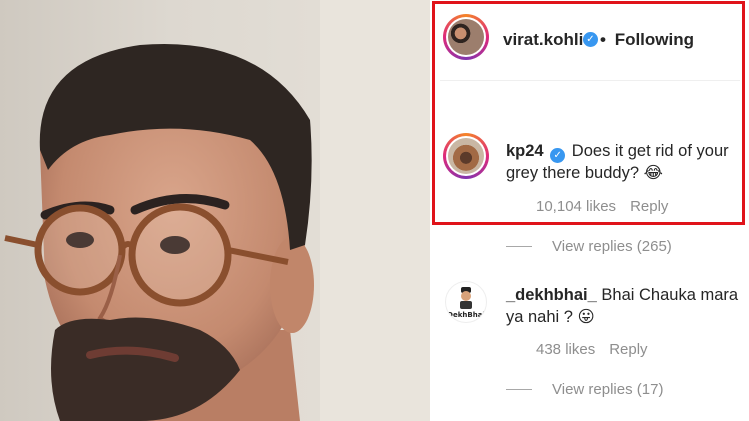 This screenshot has width=749, height=421. I want to click on dekhbhai-logo-icon: DekhBhai, so click(466, 303).